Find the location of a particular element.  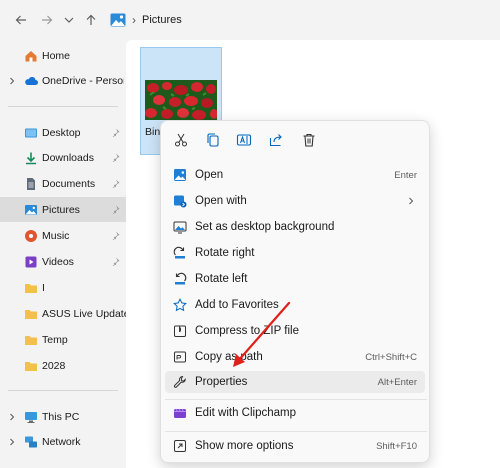

share-button is located at coordinates (276, 140).